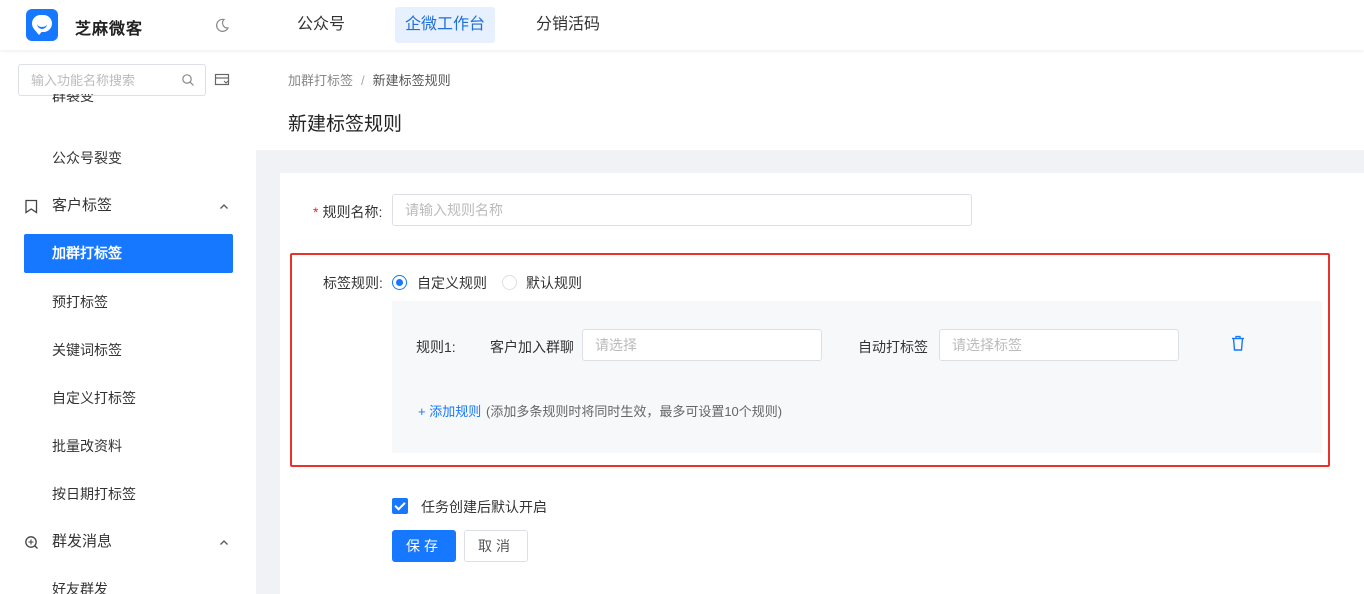  What do you see at coordinates (445, 25) in the screenshot?
I see `nav-tab-wecom-workbench: 企微工作台` at bounding box center [445, 25].